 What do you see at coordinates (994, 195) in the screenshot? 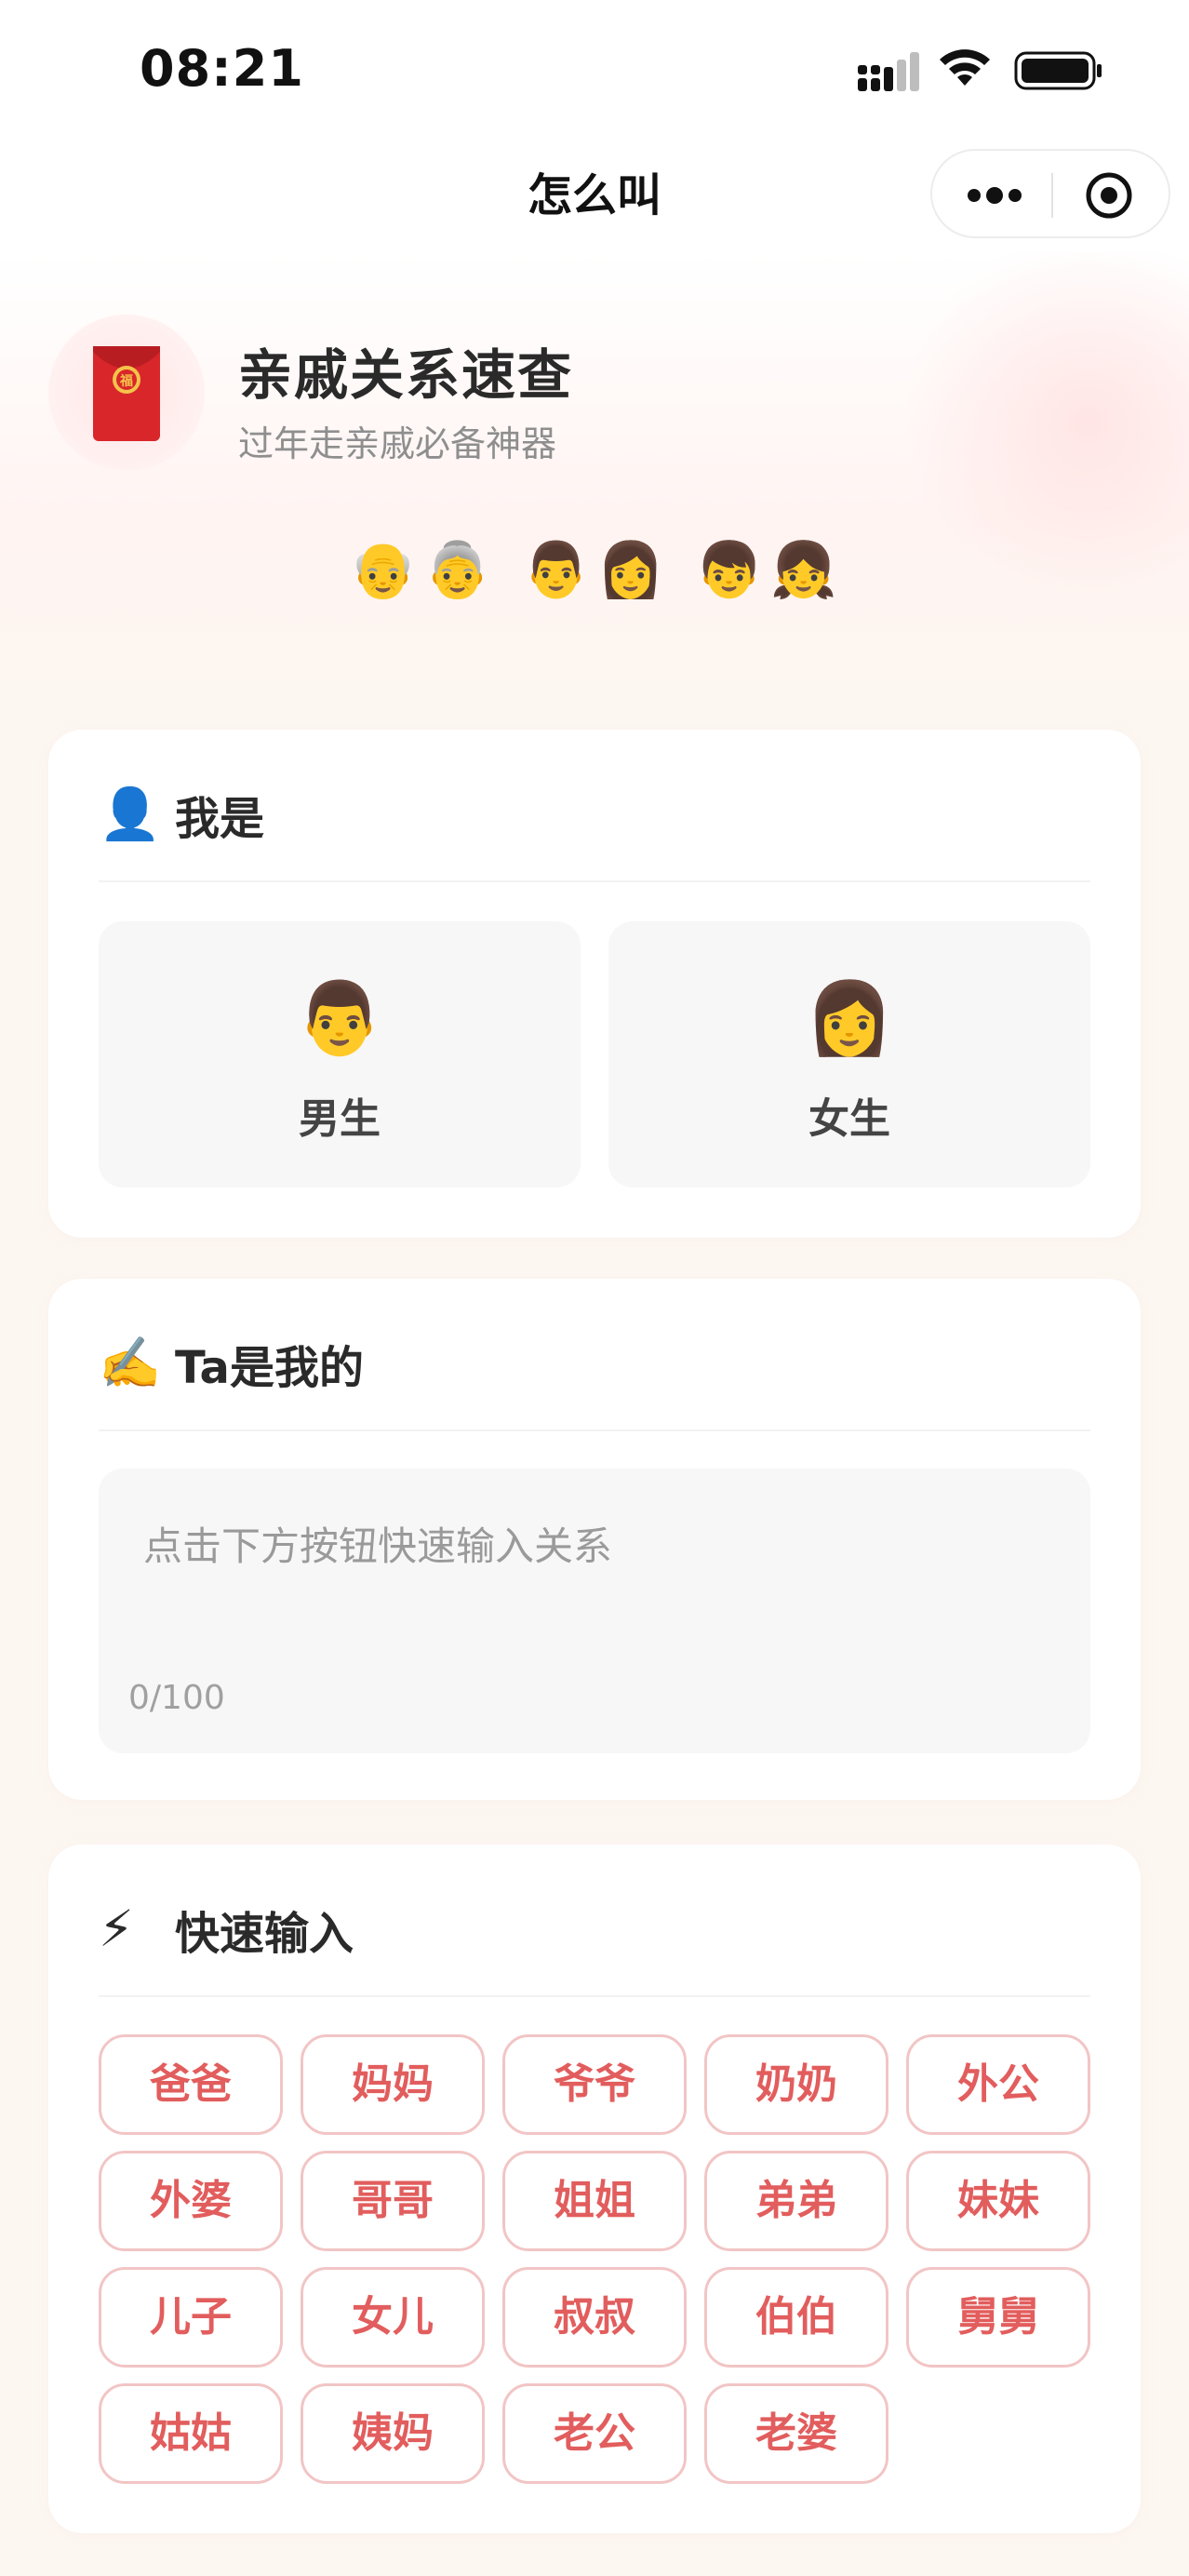
I see `more-options-icon` at bounding box center [994, 195].